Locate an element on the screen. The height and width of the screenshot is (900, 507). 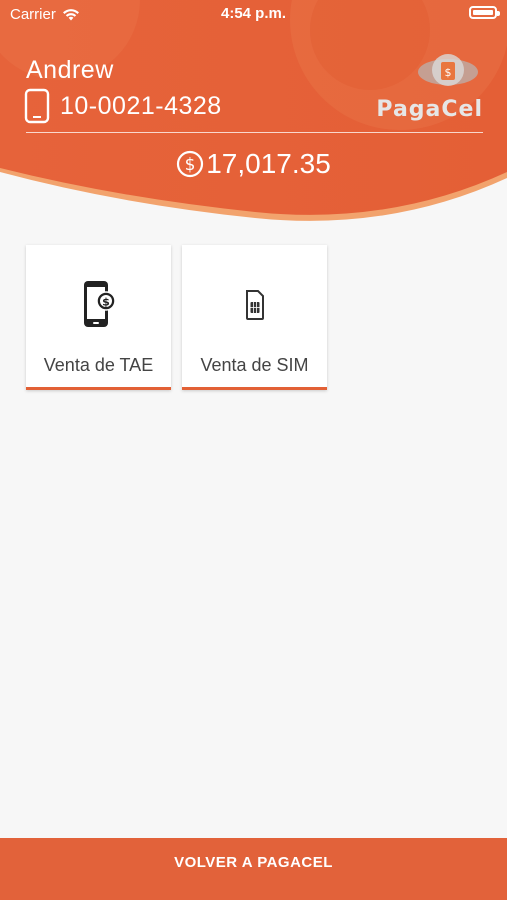
services-grid: $ Venta de TAE Venta de SIM is located at coordinates (176, 317).